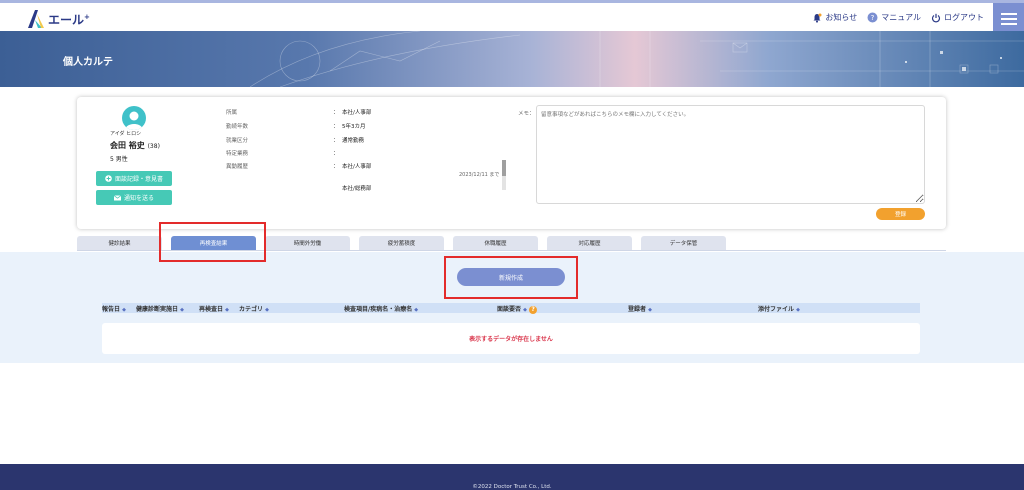 This screenshot has width=1024, height=490. Describe the element at coordinates (353, 141) in the screenshot. I see `info-value-work-type: 通常勤務` at that location.